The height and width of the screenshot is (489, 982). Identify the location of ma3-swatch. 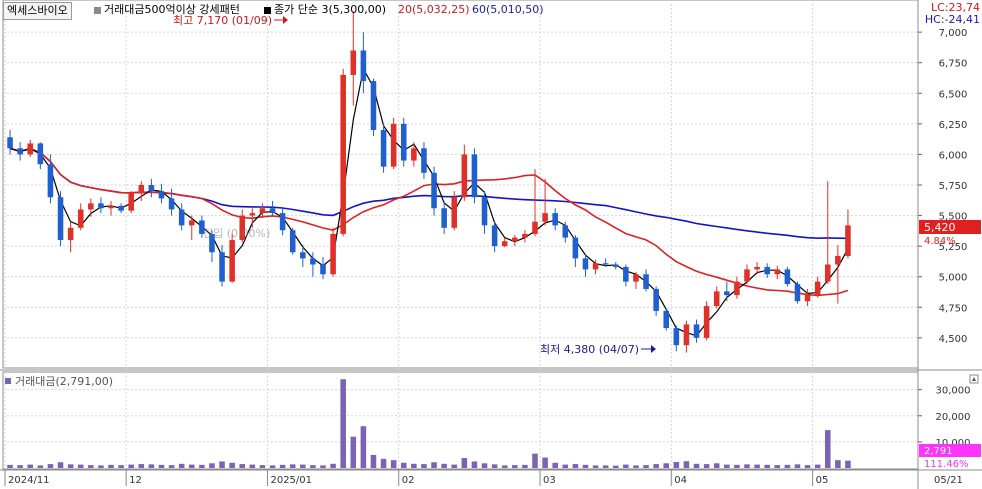
(267, 10).